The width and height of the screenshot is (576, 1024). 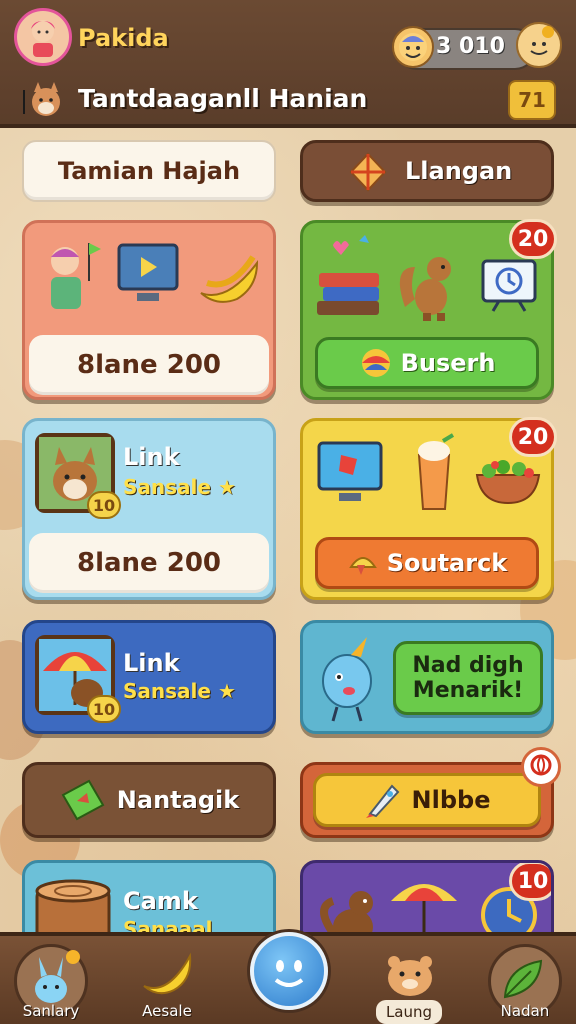 I want to click on notification-badge: 10, so click(x=530, y=882).